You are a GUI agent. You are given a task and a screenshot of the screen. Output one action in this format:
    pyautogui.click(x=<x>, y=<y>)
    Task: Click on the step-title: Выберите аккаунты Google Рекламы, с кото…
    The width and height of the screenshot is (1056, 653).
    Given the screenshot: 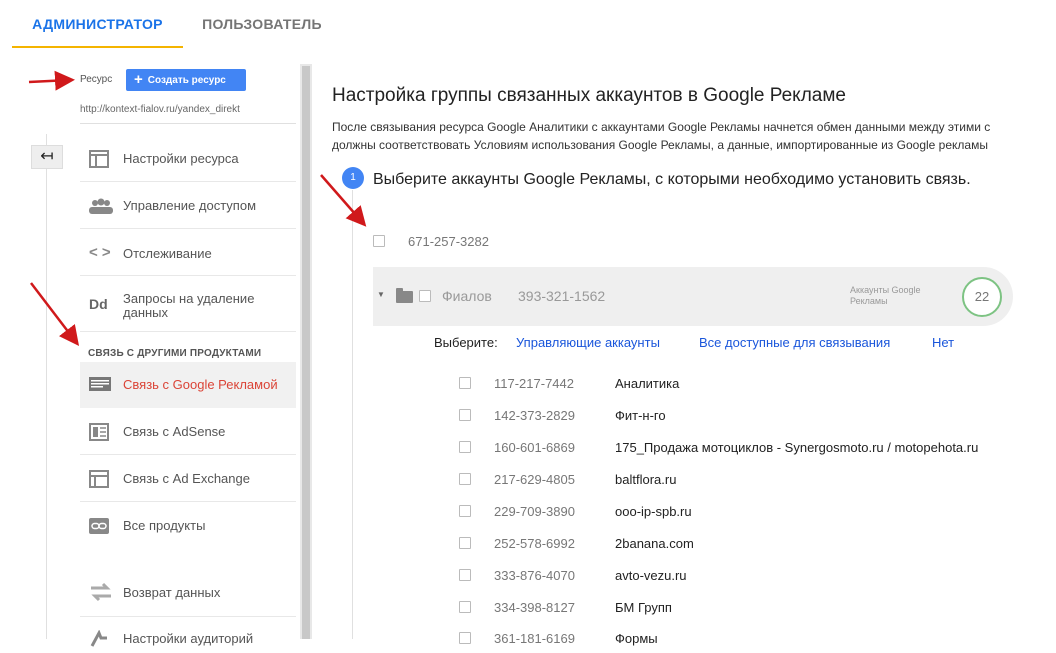 What is the action you would take?
    pyautogui.click(x=672, y=179)
    